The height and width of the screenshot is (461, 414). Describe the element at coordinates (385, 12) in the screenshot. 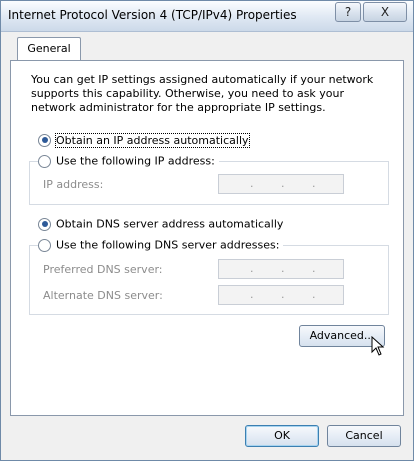

I see `close-button: X` at that location.